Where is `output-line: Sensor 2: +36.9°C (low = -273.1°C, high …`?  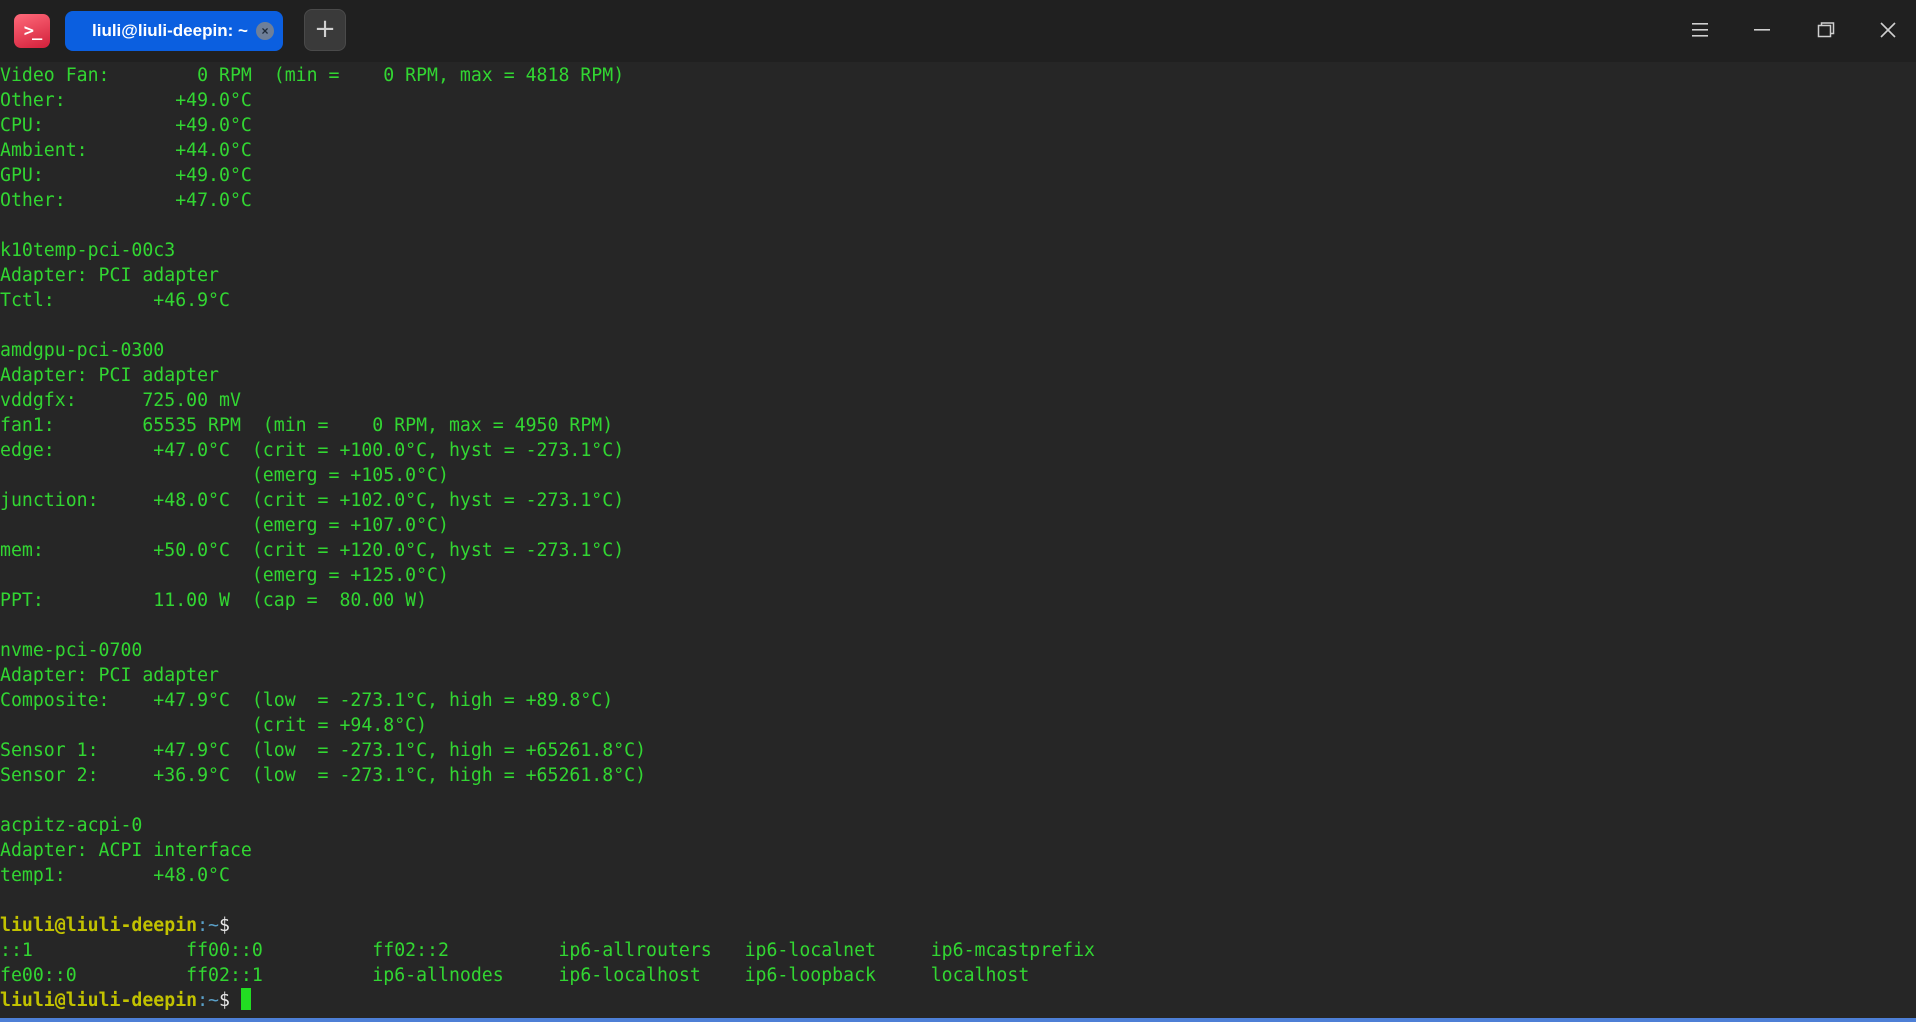 output-line: Sensor 2: +36.9°C (low = -273.1°C, high … is located at coordinates (323, 775).